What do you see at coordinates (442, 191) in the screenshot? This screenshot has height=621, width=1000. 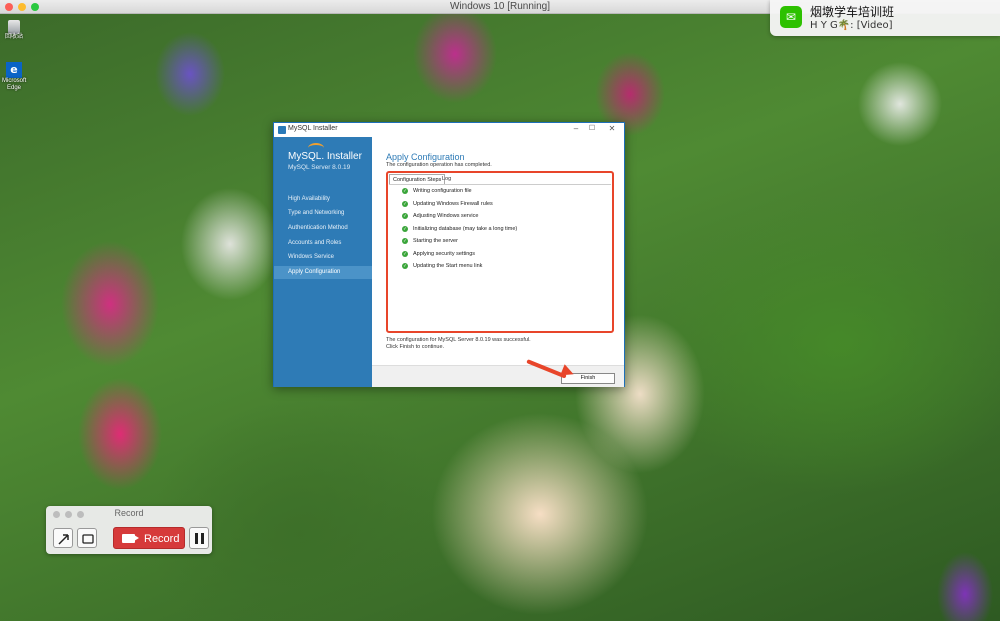 I see `step-label: Writing configuration file` at bounding box center [442, 191].